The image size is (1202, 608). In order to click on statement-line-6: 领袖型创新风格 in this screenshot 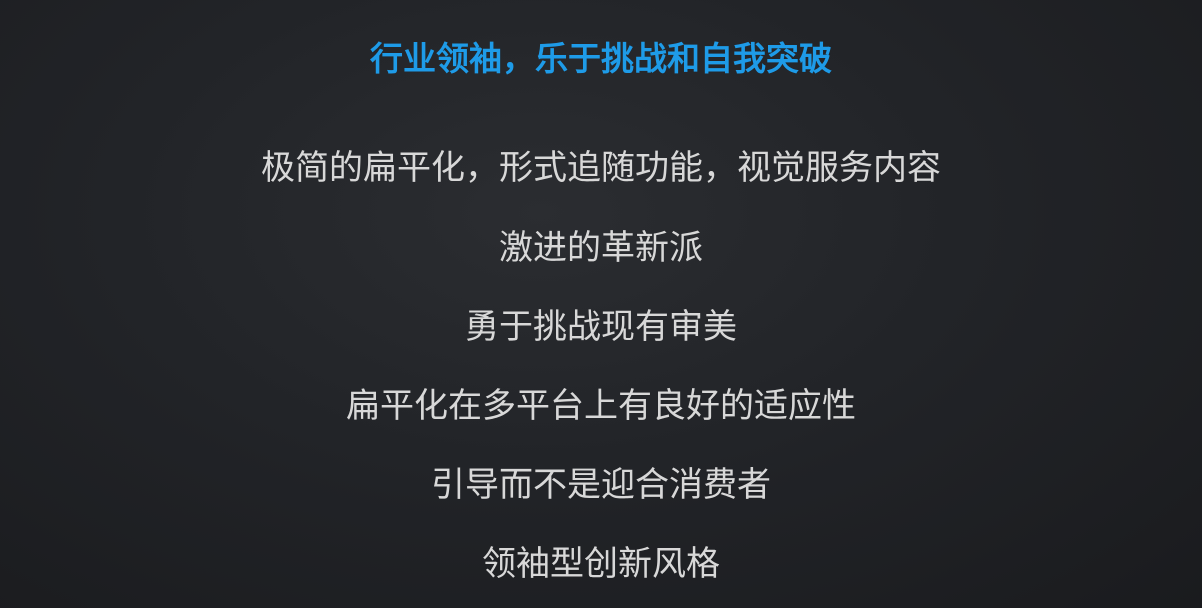, I will do `click(601, 564)`.